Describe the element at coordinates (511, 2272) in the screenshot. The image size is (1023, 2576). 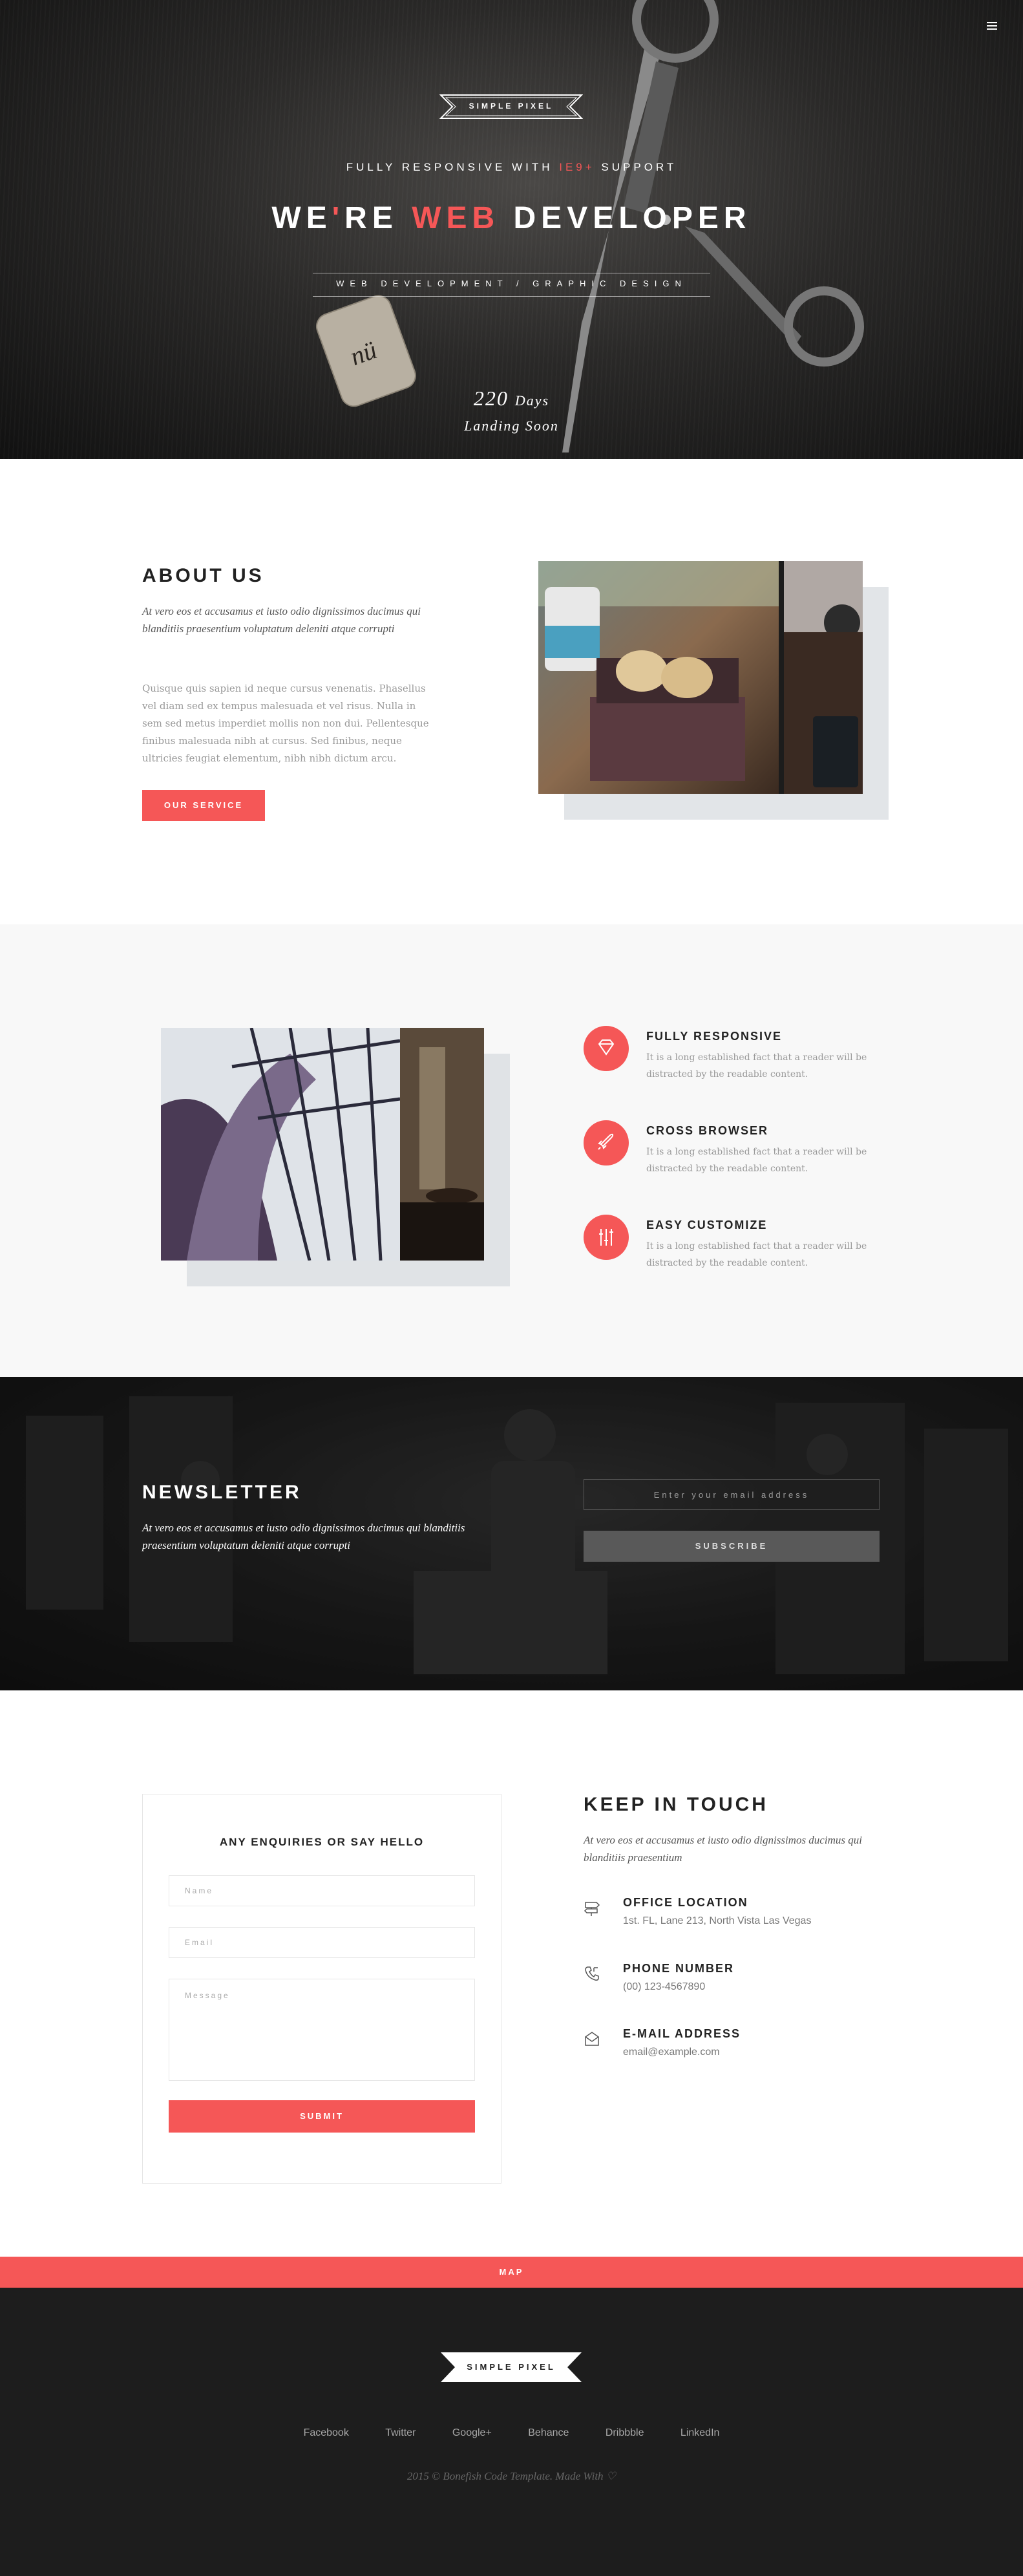
I see `map-toggle-bar: MAP` at that location.